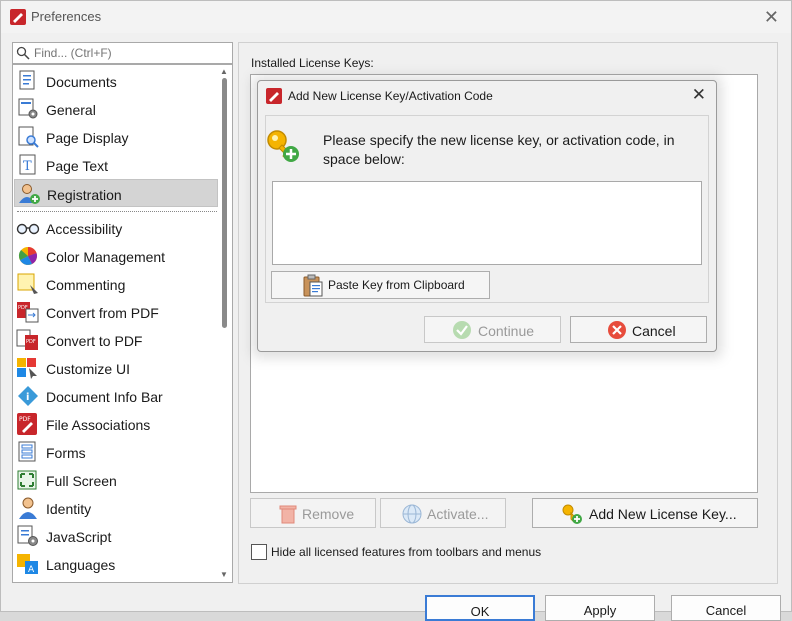 Image resolution: width=792 pixels, height=621 pixels. I want to click on category-item-file-associations: PDF File Associations, so click(116, 424).